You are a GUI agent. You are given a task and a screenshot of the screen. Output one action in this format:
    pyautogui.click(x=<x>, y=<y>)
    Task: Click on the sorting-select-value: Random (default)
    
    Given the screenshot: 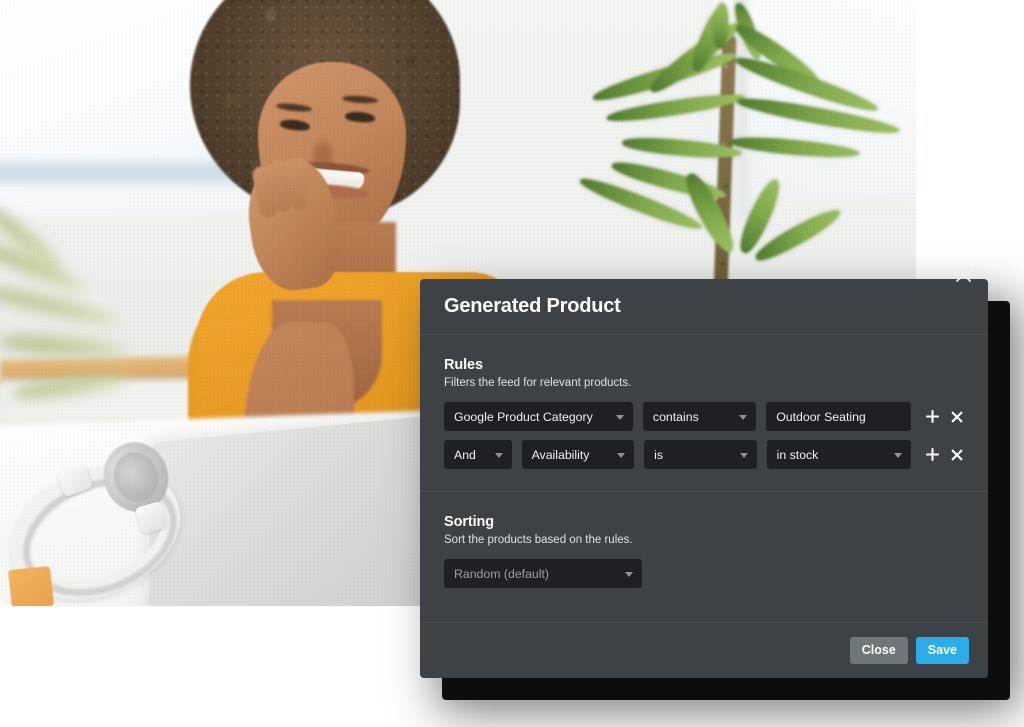 What is the action you would take?
    pyautogui.click(x=502, y=573)
    